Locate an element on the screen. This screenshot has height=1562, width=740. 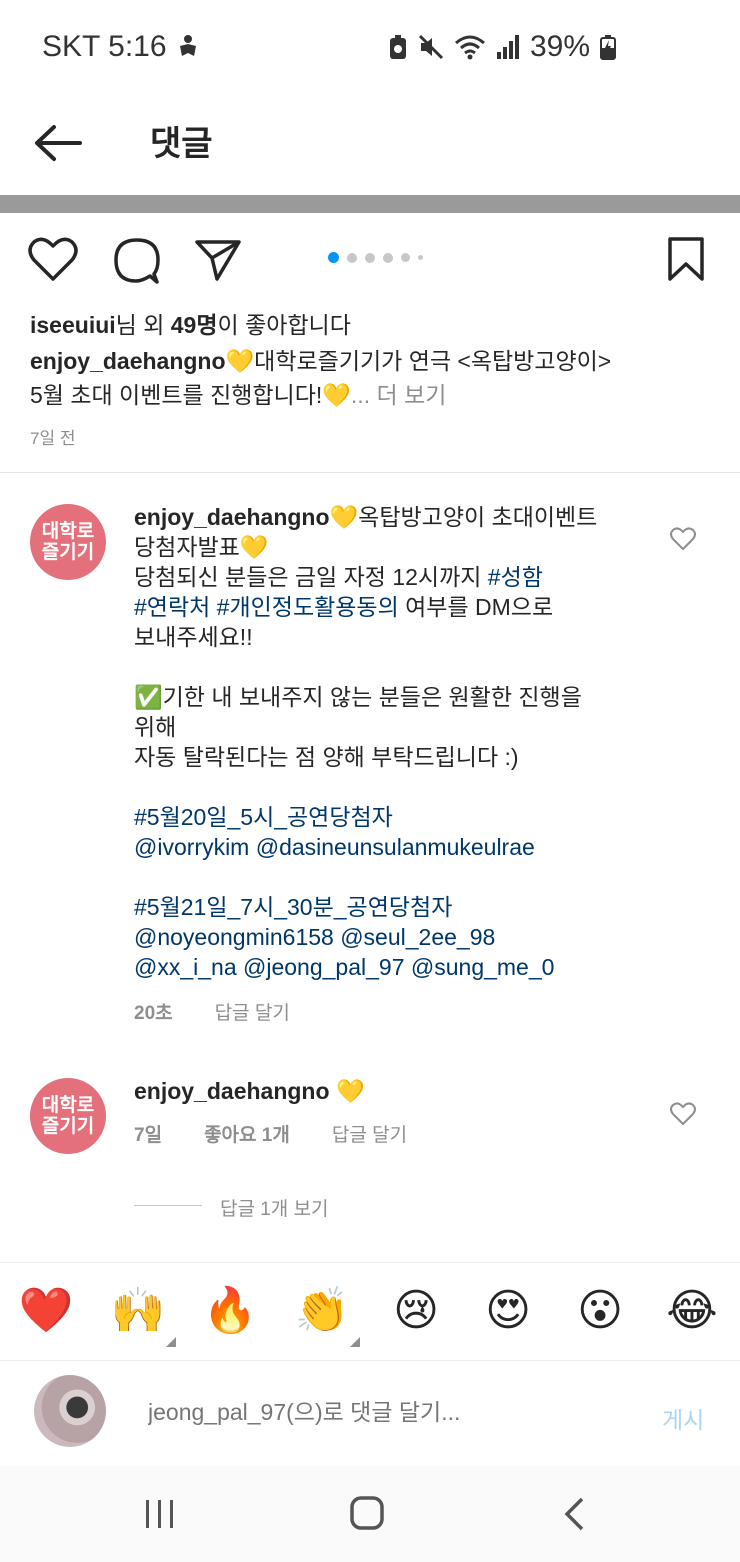
mention-links: @xx_i_na @jeong_pal_97 @sung_me_0 is located at coordinates (344, 967).